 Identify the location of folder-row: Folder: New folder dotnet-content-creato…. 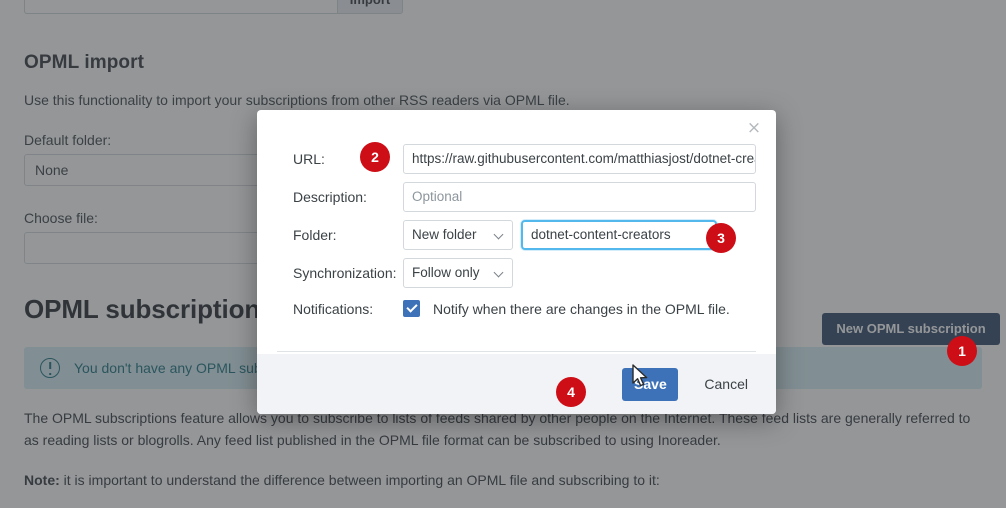
(524, 235).